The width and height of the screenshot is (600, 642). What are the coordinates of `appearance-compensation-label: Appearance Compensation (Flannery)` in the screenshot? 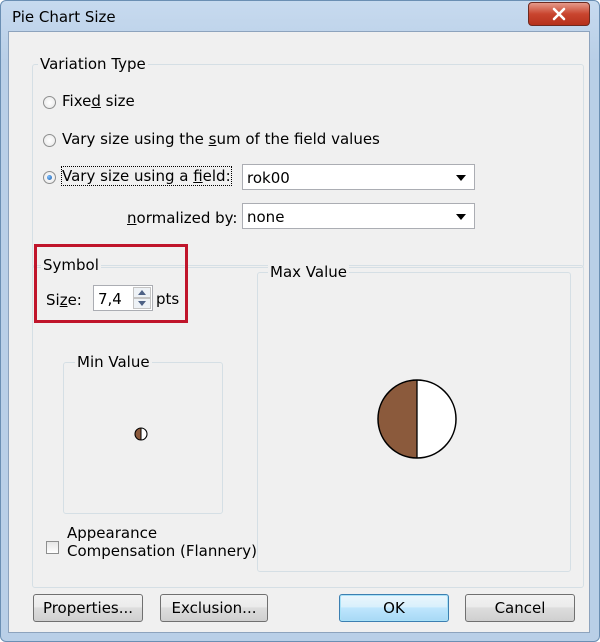 It's located at (162, 542).